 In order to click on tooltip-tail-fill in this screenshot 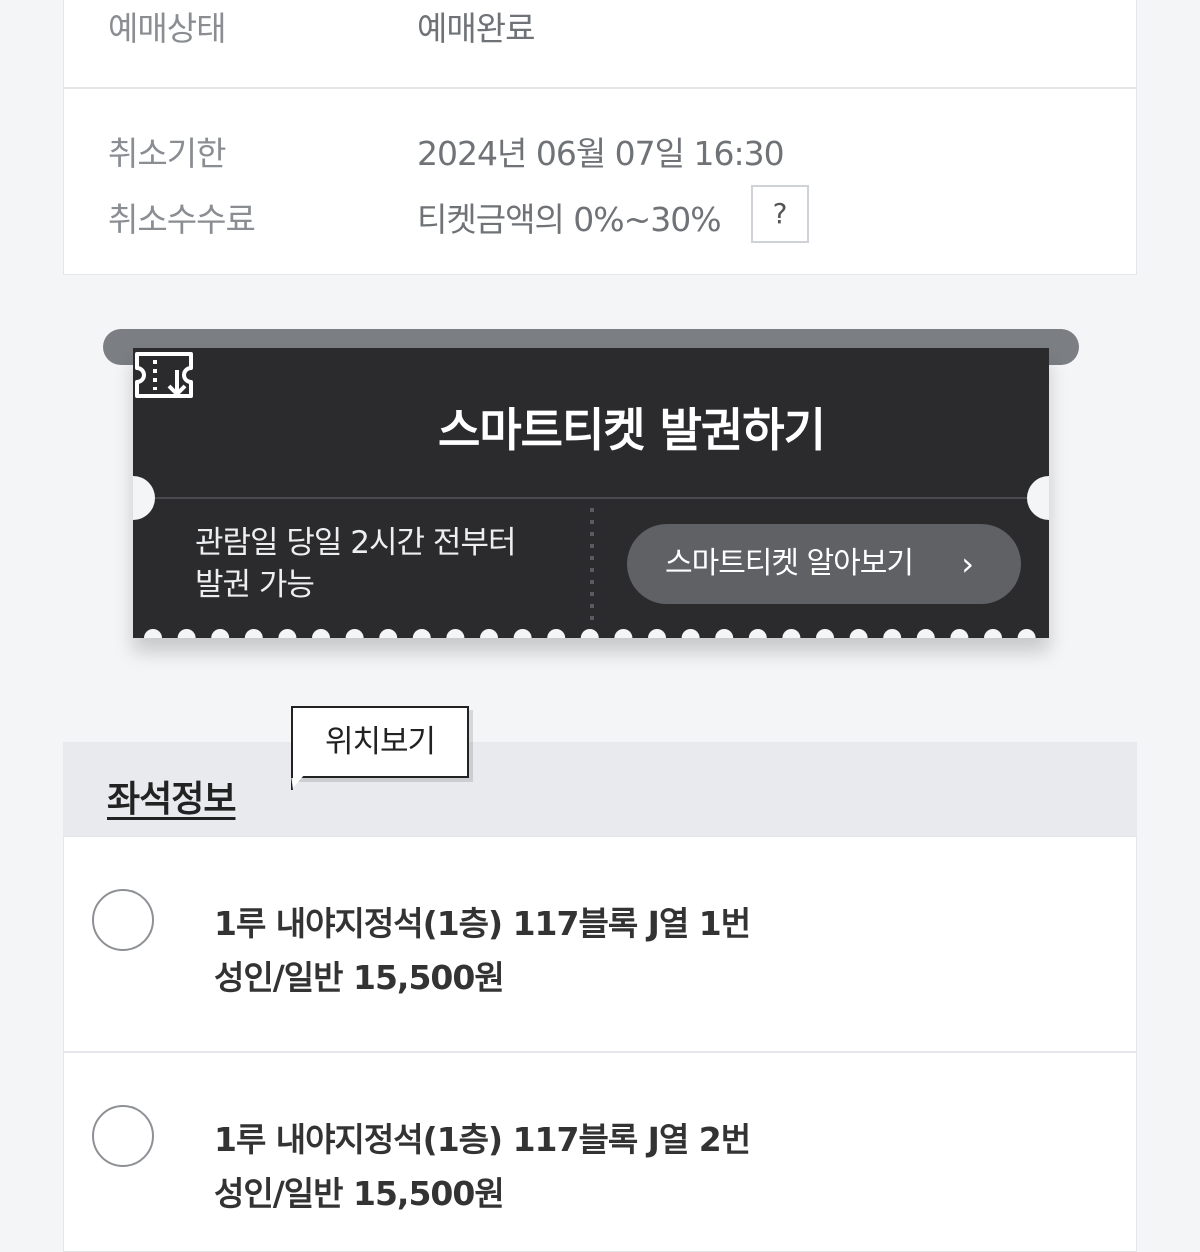, I will do `click(299, 781)`.